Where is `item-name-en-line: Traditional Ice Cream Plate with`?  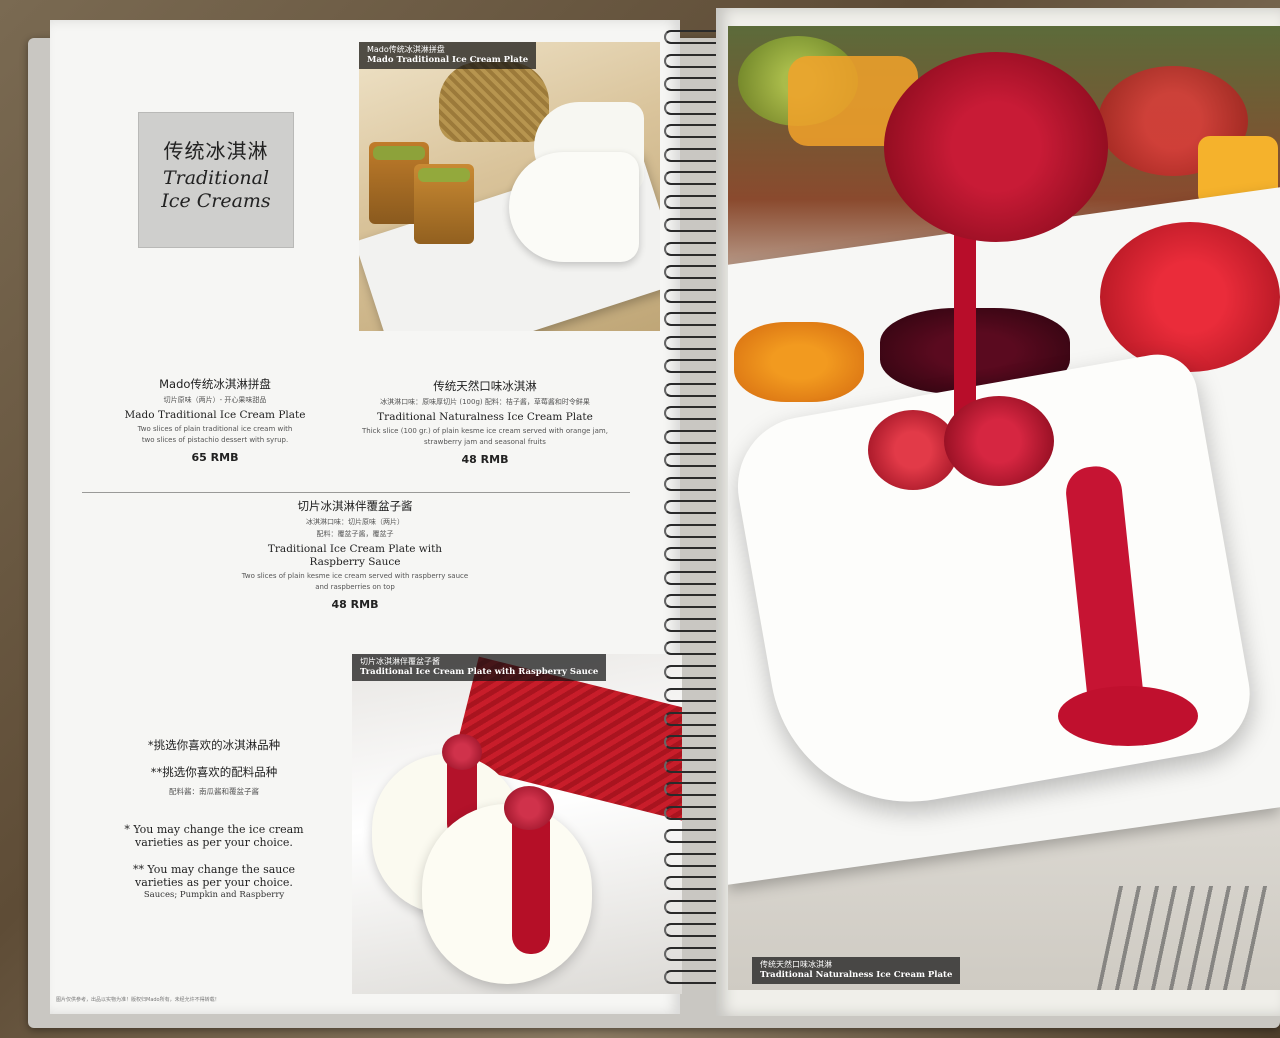
item-name-en-line: Traditional Ice Cream Plate with is located at coordinates (355, 549).